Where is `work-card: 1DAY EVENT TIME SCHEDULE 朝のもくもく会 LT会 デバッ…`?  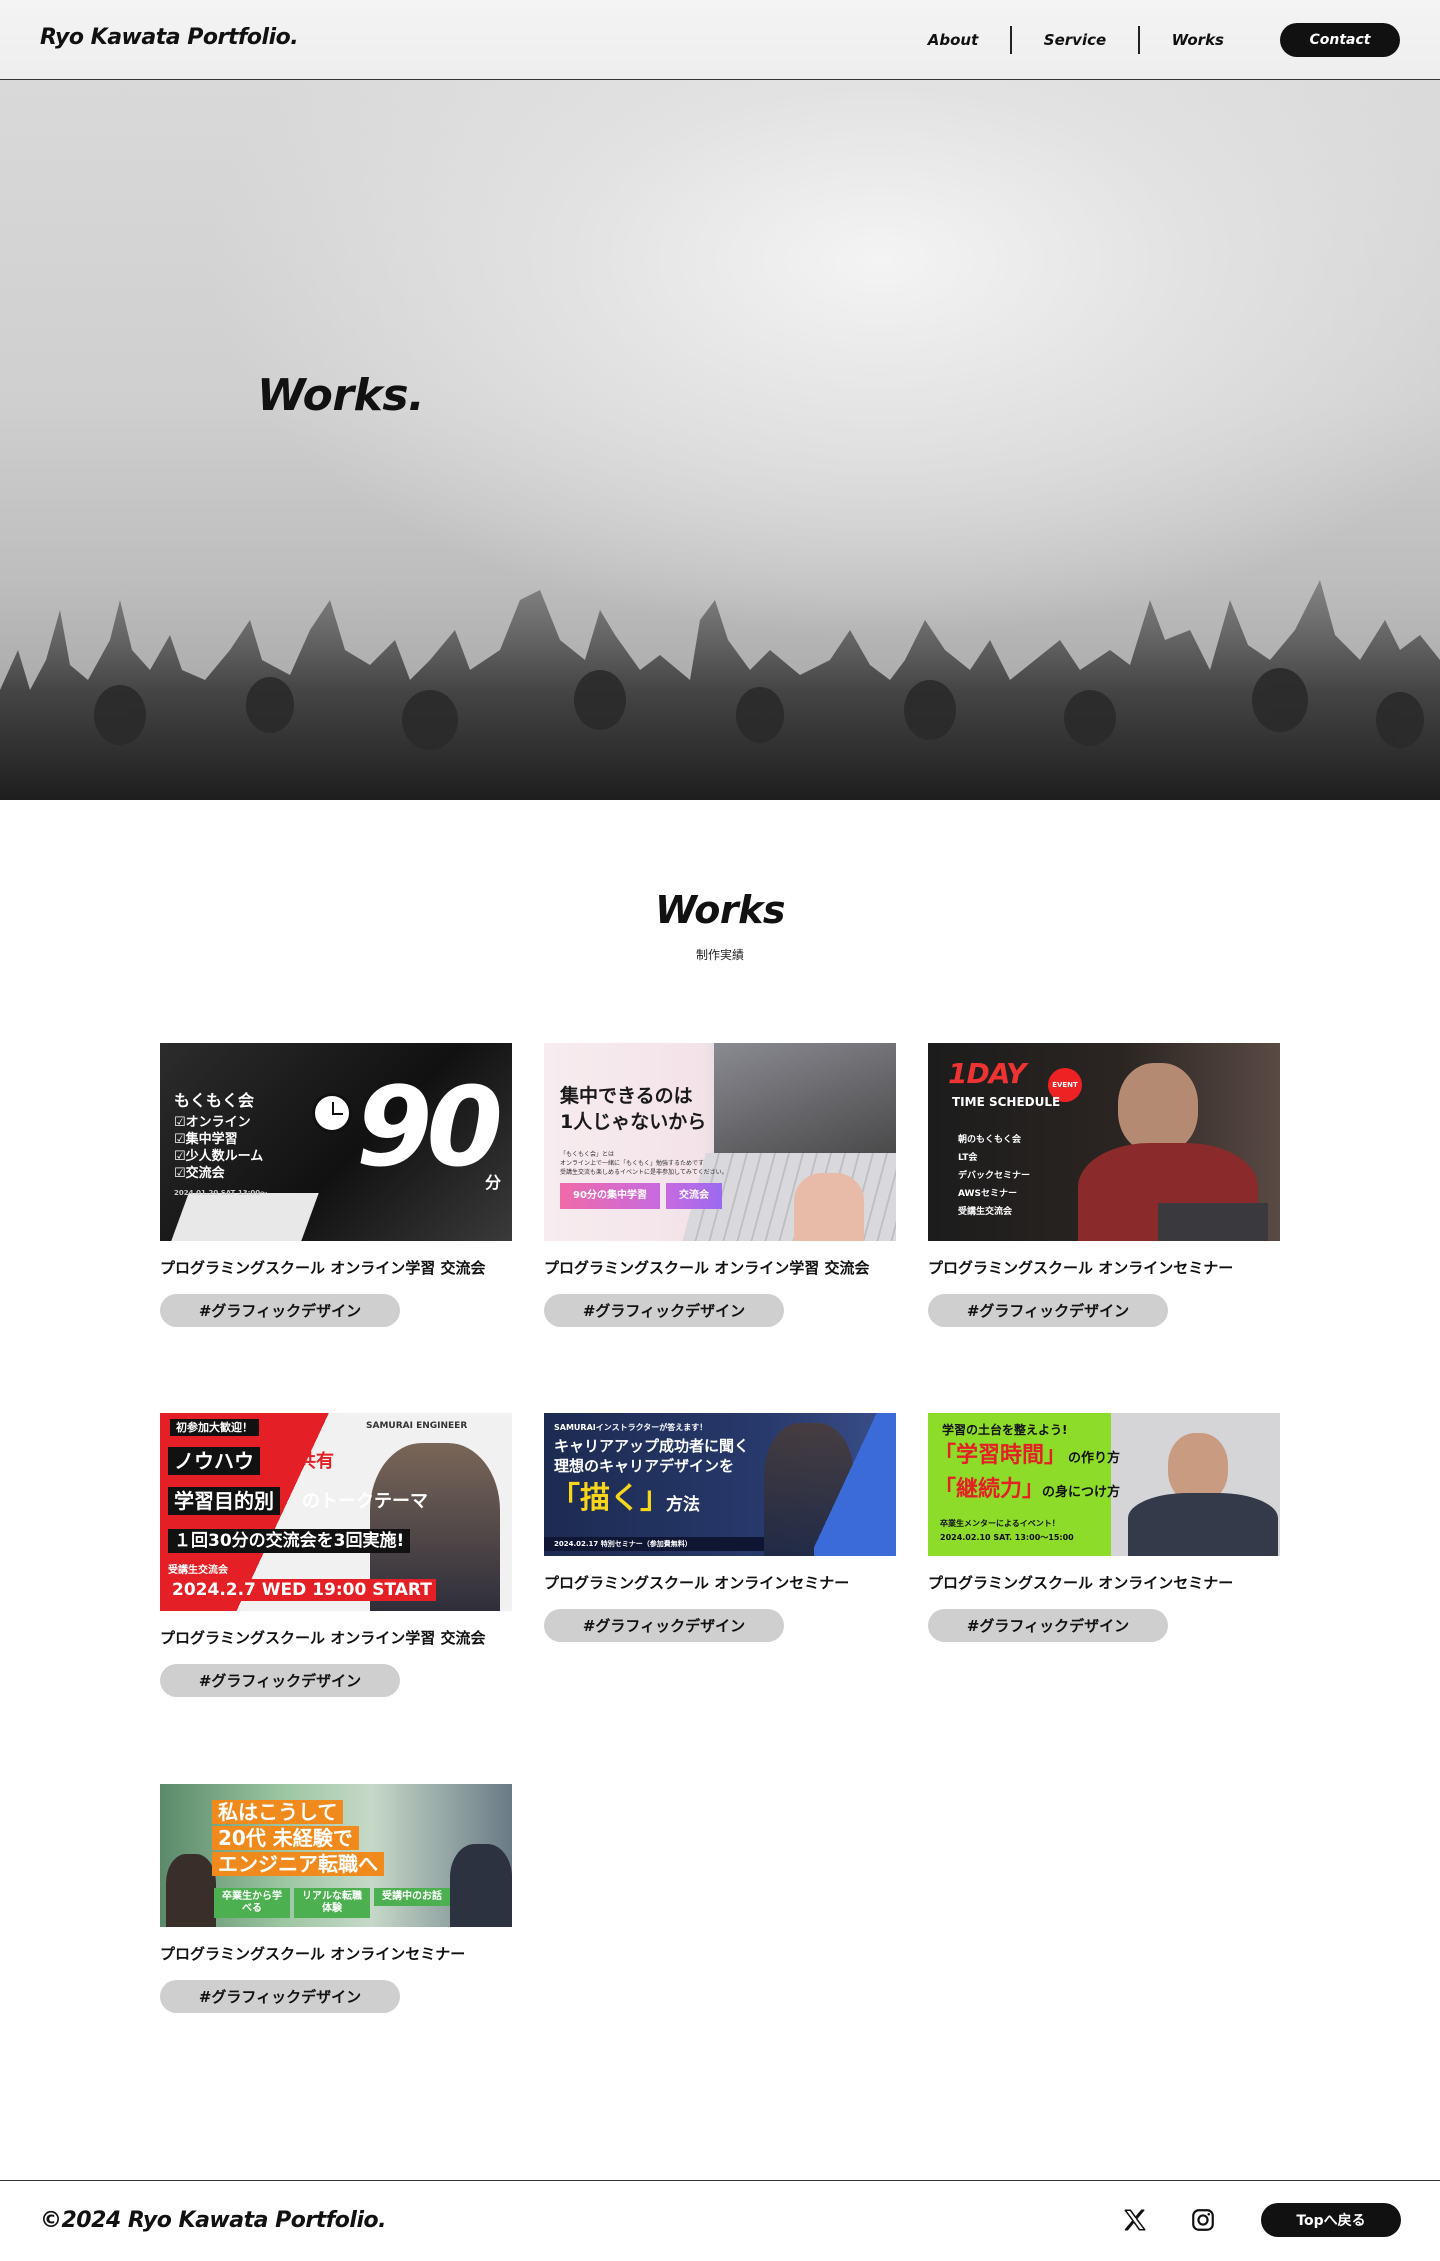
work-card: 1DAY EVENT TIME SCHEDULE 朝のもくもく会 LT会 デバッ… is located at coordinates (1104, 1185).